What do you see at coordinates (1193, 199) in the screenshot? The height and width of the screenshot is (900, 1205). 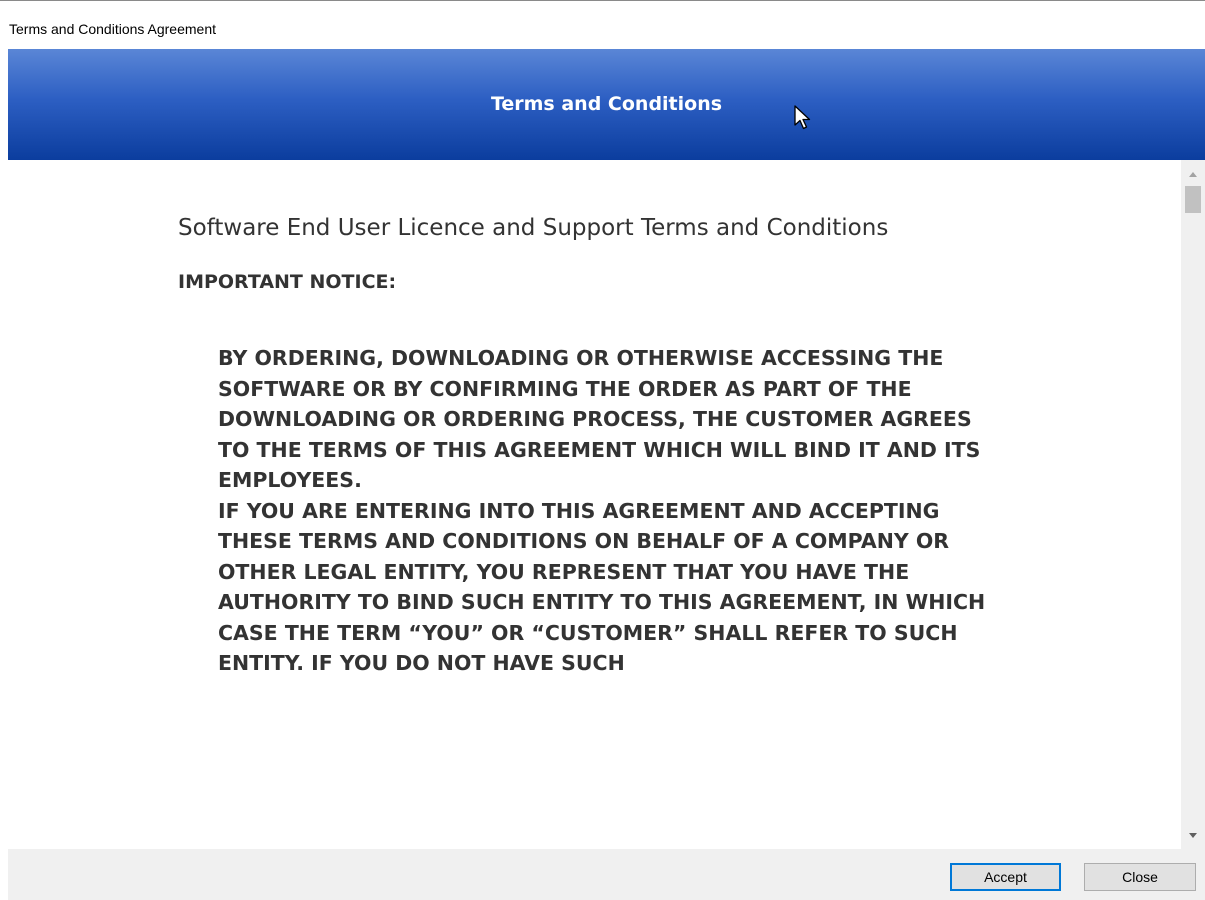 I see `scroll-thumb` at bounding box center [1193, 199].